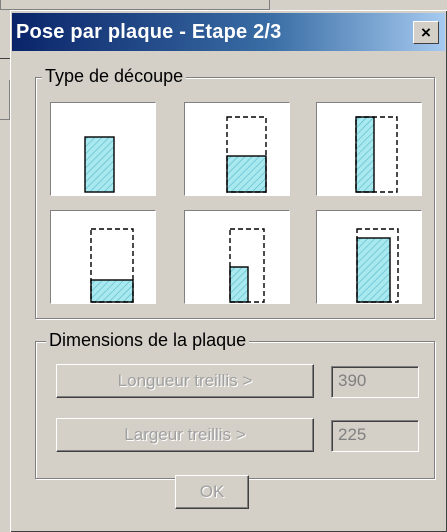 This screenshot has height=532, width=447. What do you see at coordinates (114, 76) in the screenshot?
I see `type-de-decoupe-label: Type de découpe` at bounding box center [114, 76].